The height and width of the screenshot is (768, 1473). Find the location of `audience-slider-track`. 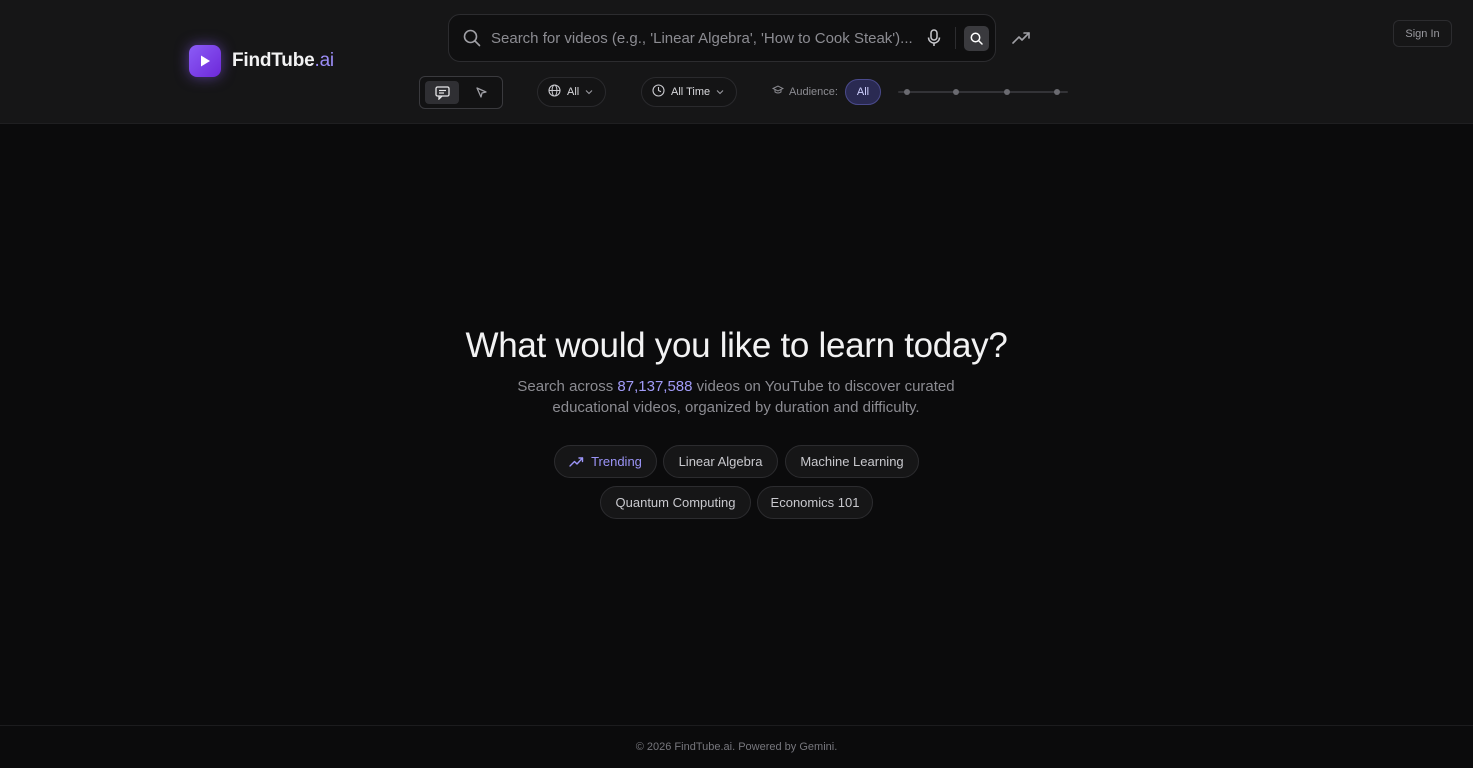

audience-slider-track is located at coordinates (983, 92).